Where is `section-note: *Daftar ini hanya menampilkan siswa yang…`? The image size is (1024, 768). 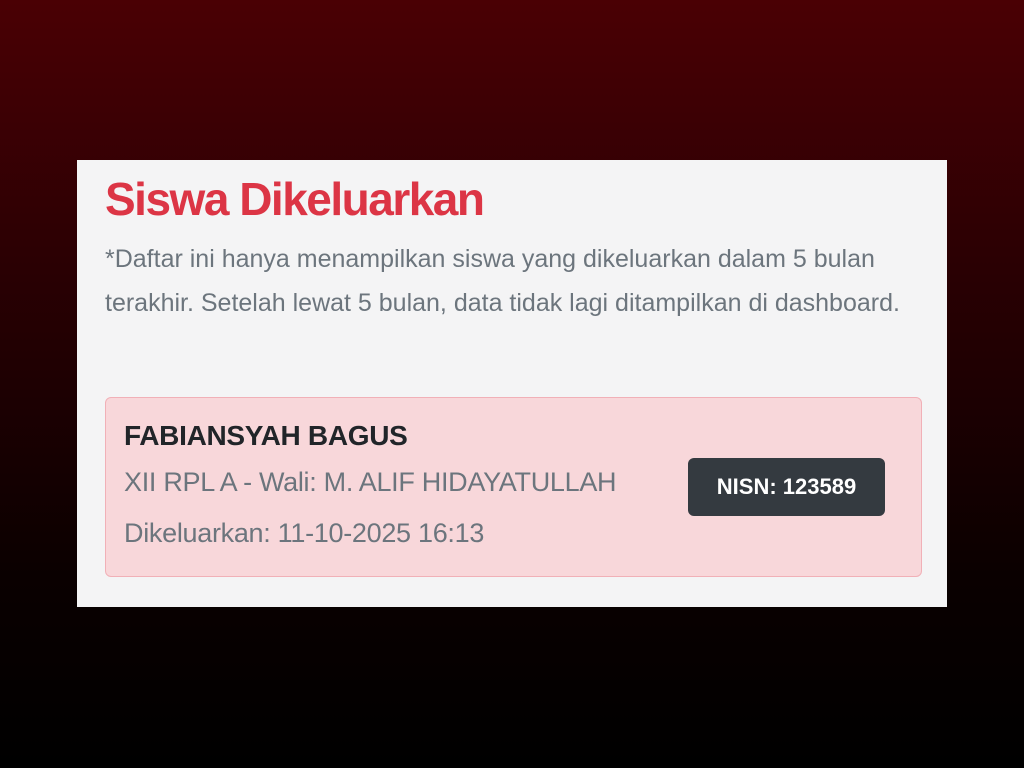 section-note: *Daftar ini hanya menampilkan siswa yang… is located at coordinates (502, 281).